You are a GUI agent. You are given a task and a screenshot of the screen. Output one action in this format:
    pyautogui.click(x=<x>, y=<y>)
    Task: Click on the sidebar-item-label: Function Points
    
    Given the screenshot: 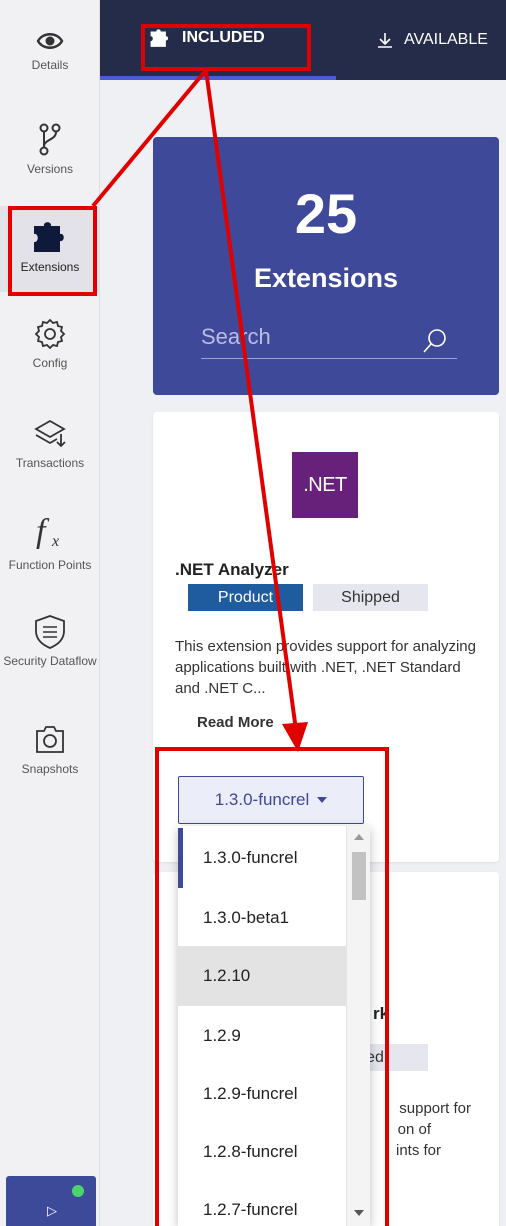 What is the action you would take?
    pyautogui.click(x=50, y=565)
    